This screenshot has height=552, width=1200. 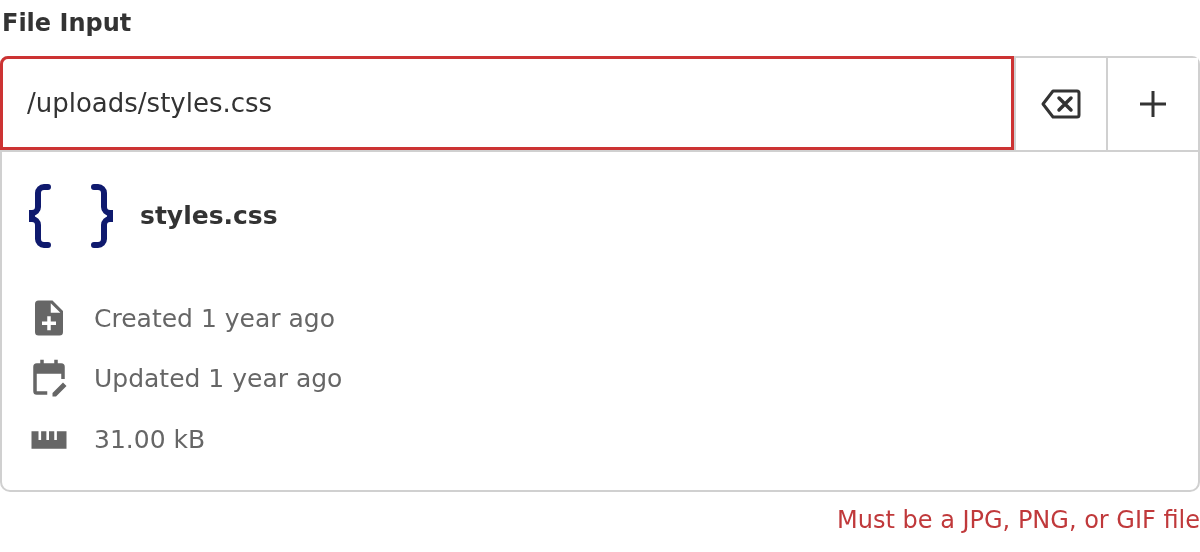 I want to click on file-name: styles.css, so click(x=209, y=216).